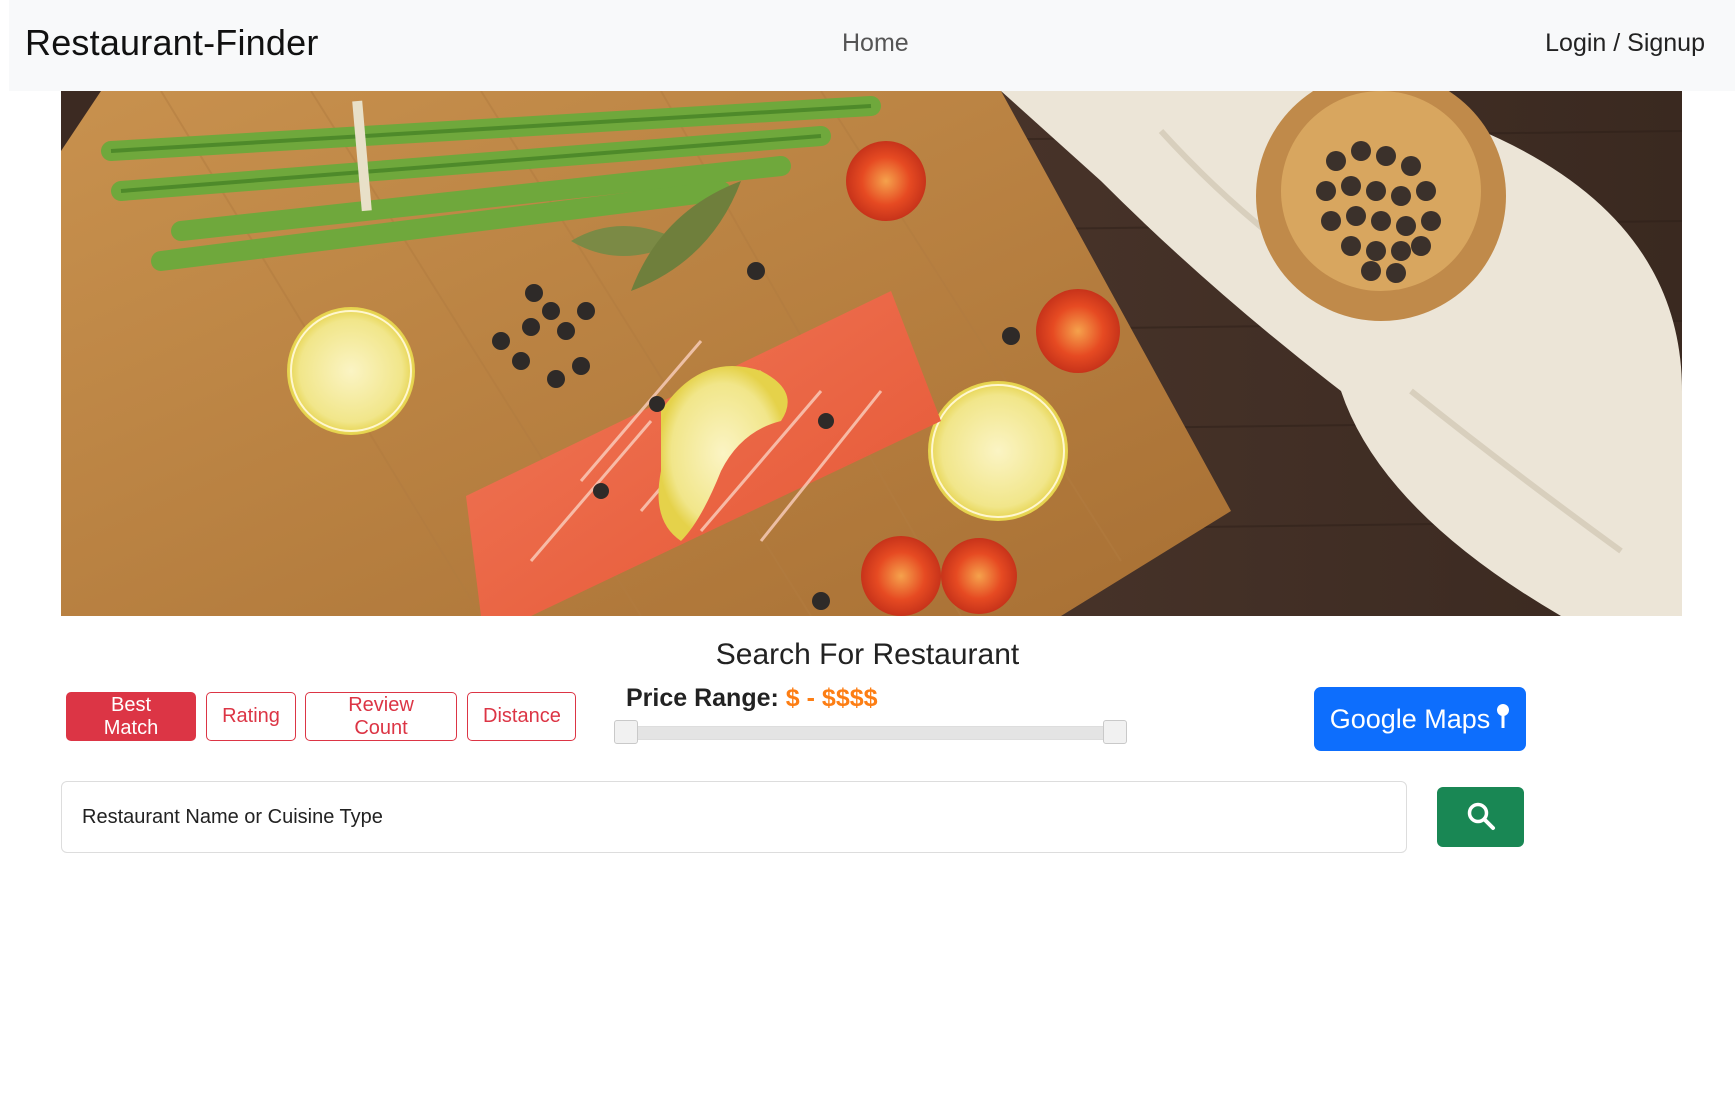  Describe the element at coordinates (871, 733) in the screenshot. I see `price-range-slider-track` at that location.